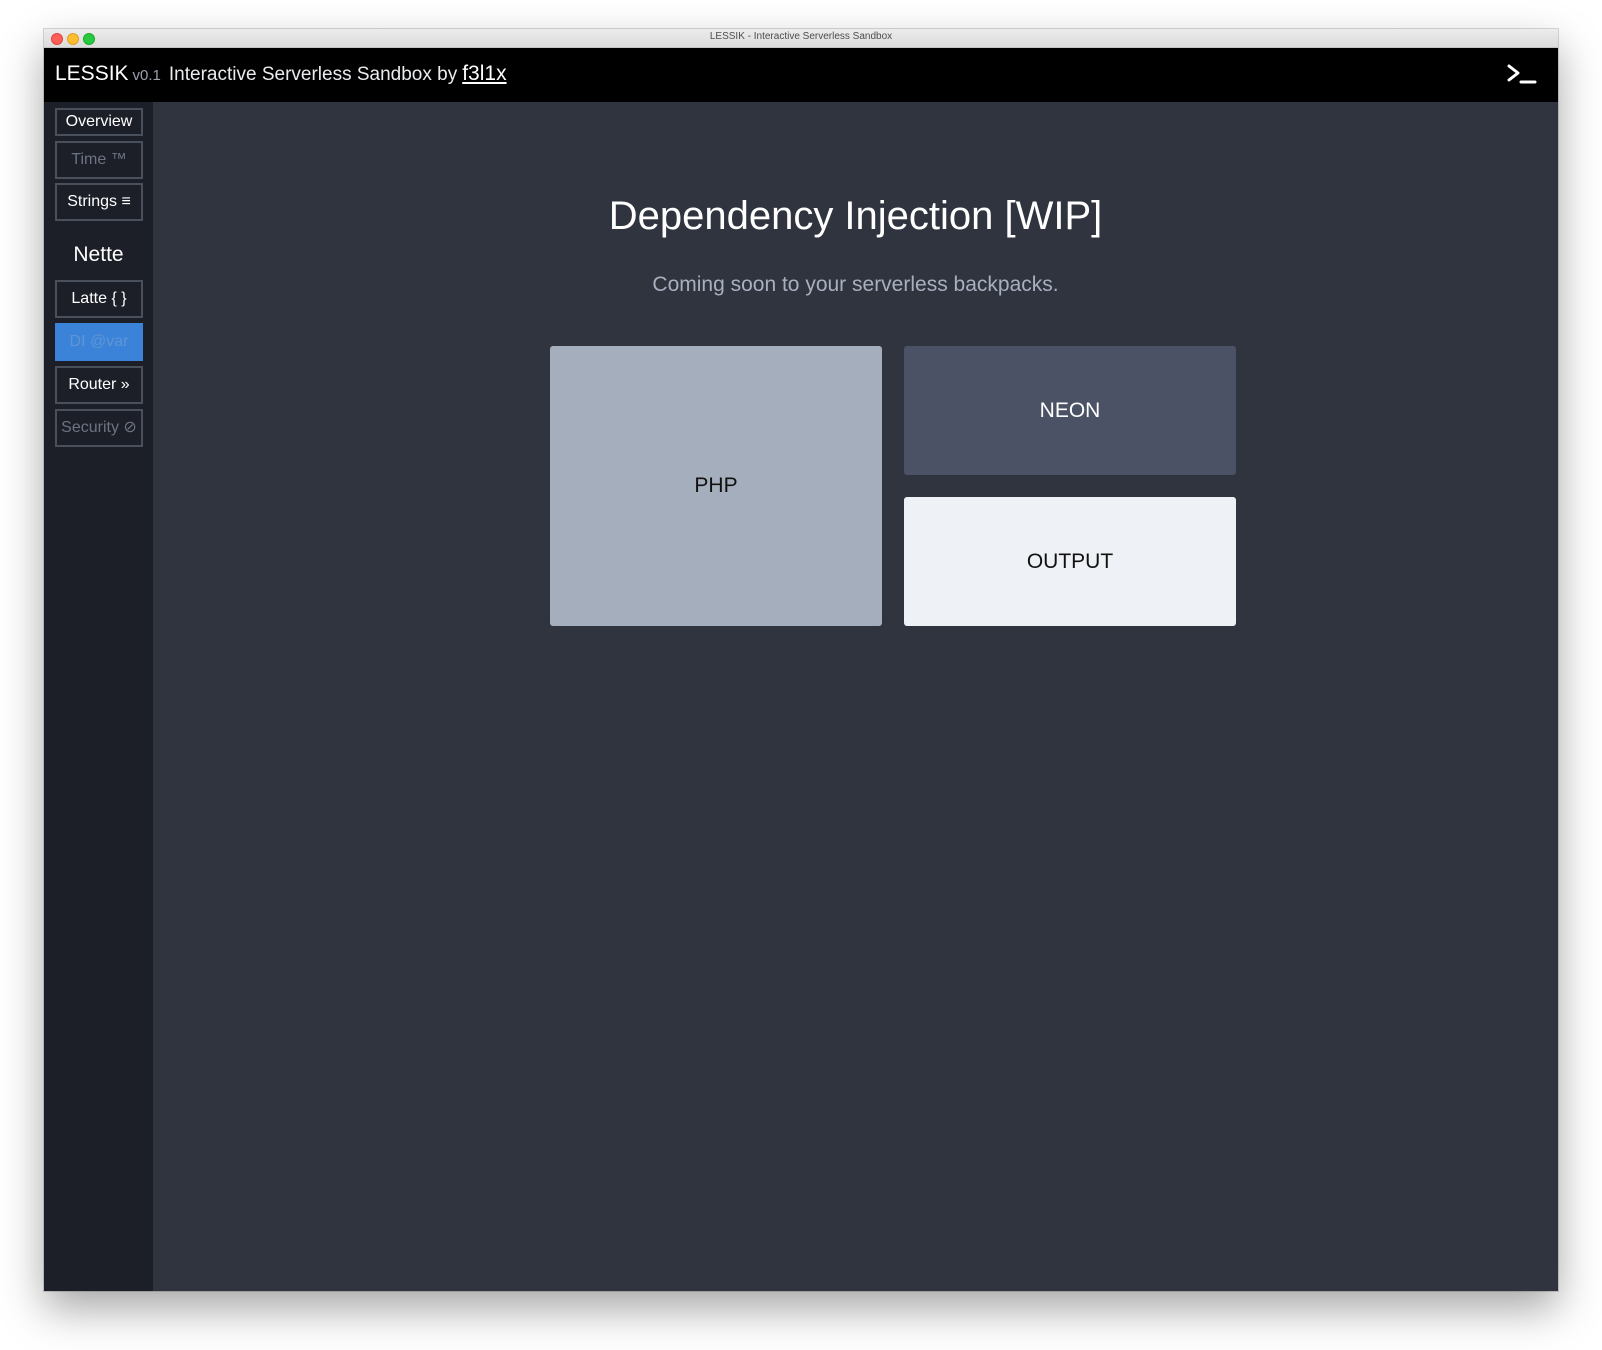  I want to click on window-titlebar: LESSIK - Interactive Serverless Sandbox, so click(801, 38).